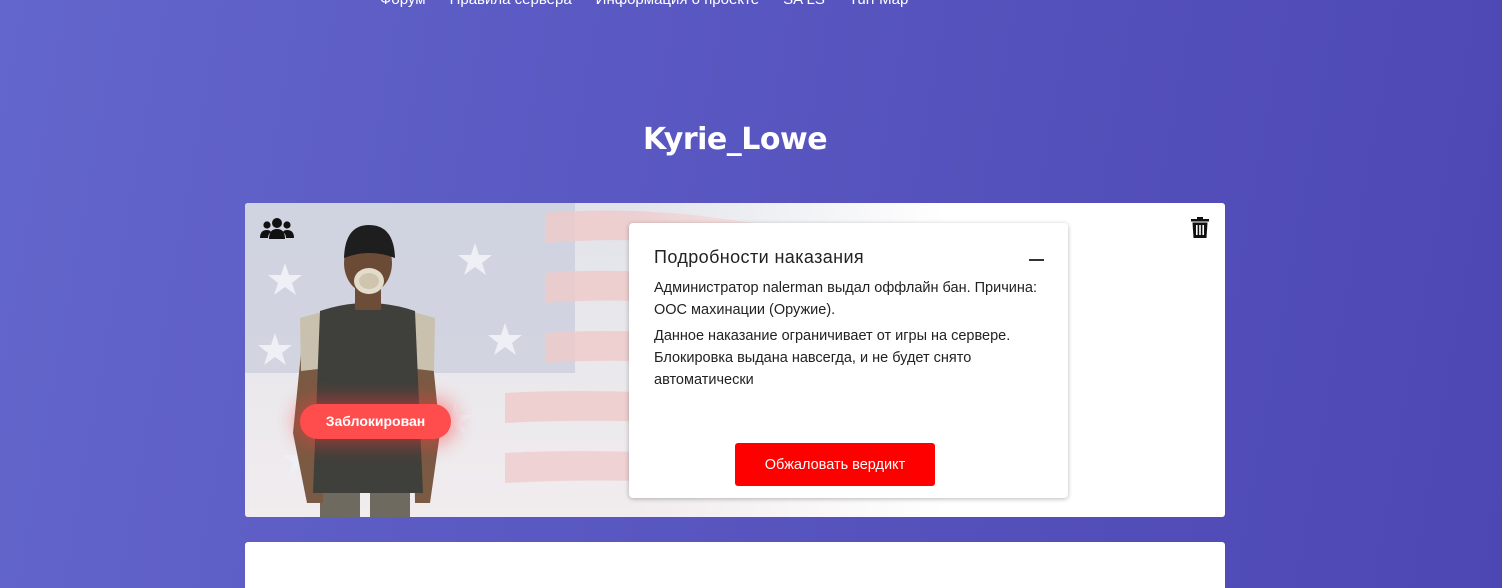  What do you see at coordinates (1200, 227) in the screenshot?
I see `trash-icon` at bounding box center [1200, 227].